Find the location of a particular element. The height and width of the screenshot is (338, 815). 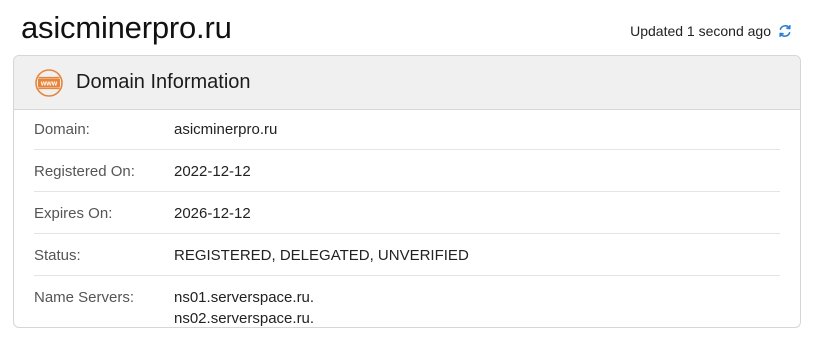

www-icon: www is located at coordinates (49, 83).